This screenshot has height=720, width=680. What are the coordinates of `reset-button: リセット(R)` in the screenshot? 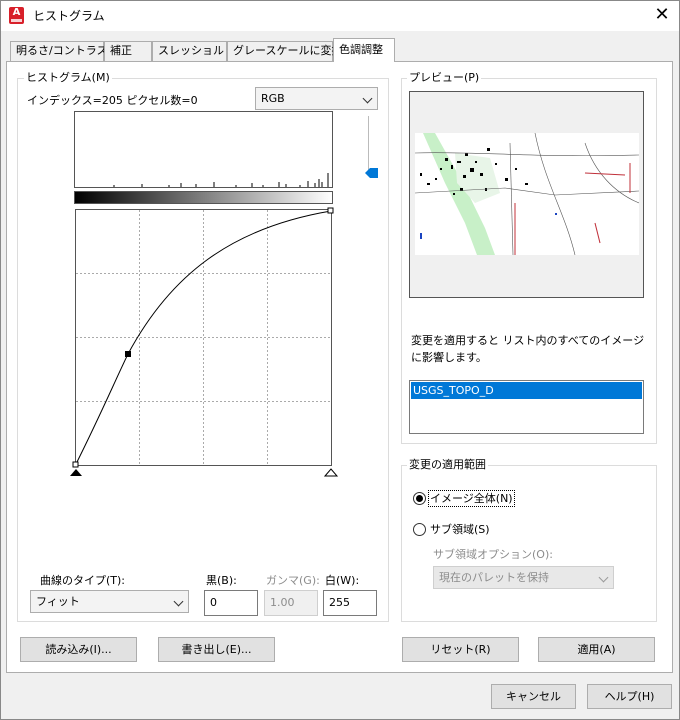 It's located at (460, 649).